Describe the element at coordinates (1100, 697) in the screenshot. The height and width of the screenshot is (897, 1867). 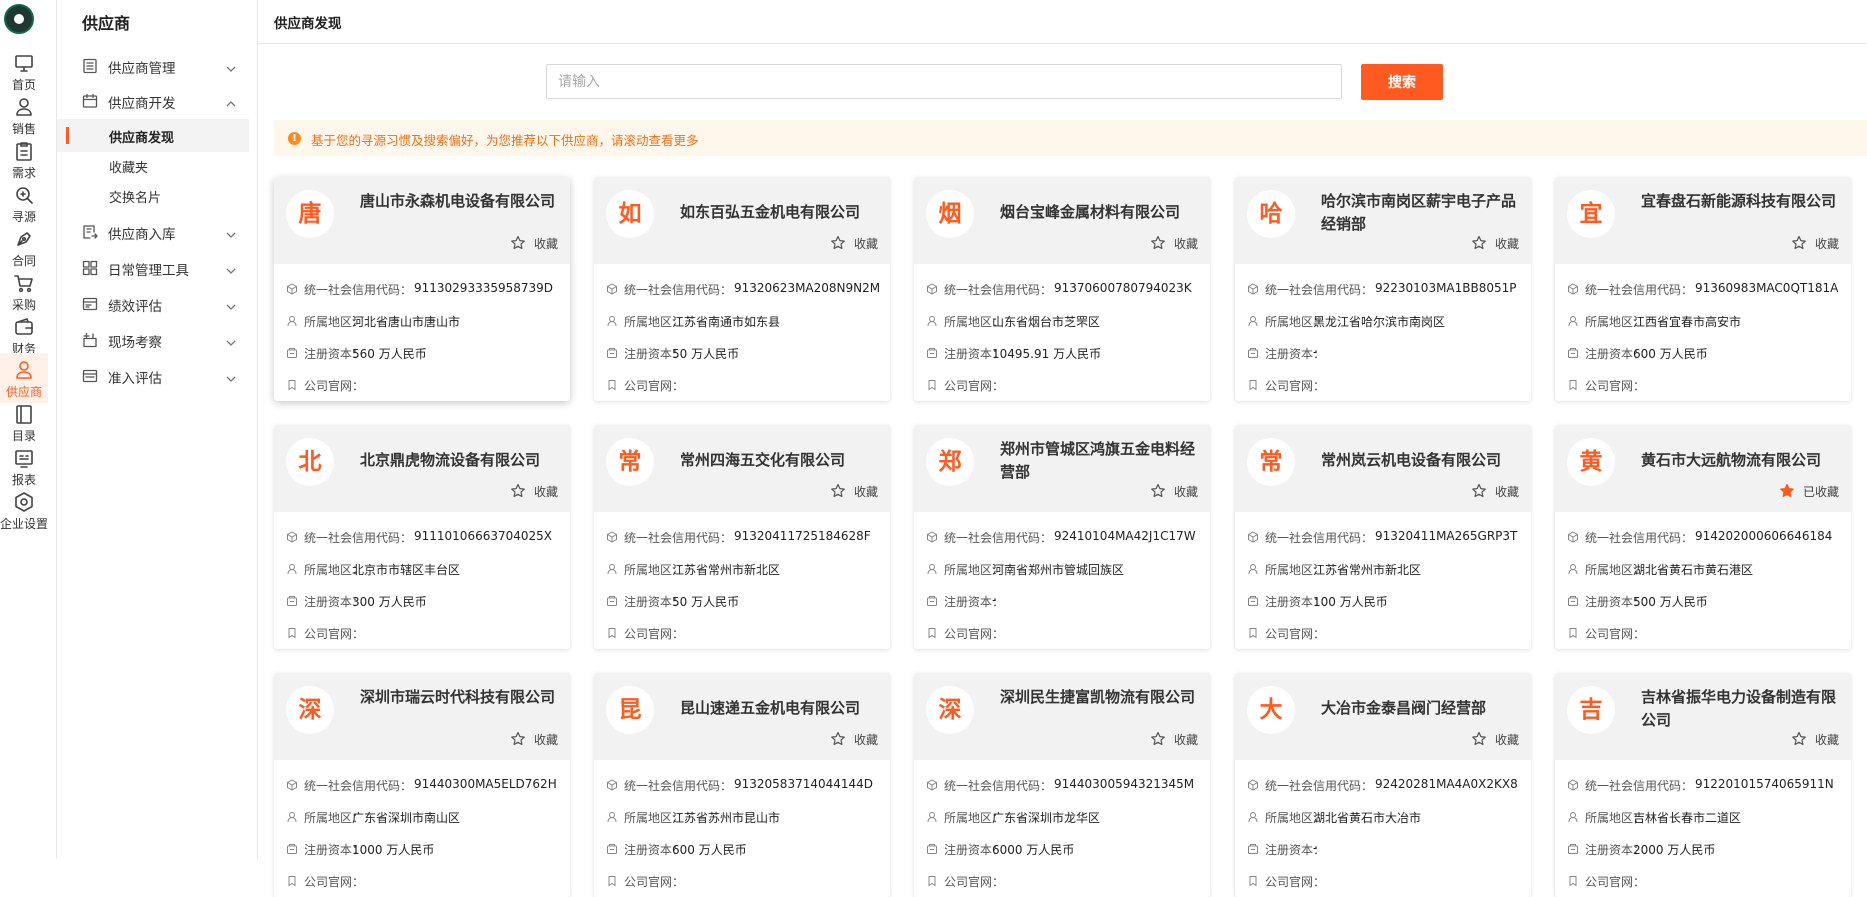
I see `supplier-name: 深圳民生捷富凯物流有限公司` at that location.